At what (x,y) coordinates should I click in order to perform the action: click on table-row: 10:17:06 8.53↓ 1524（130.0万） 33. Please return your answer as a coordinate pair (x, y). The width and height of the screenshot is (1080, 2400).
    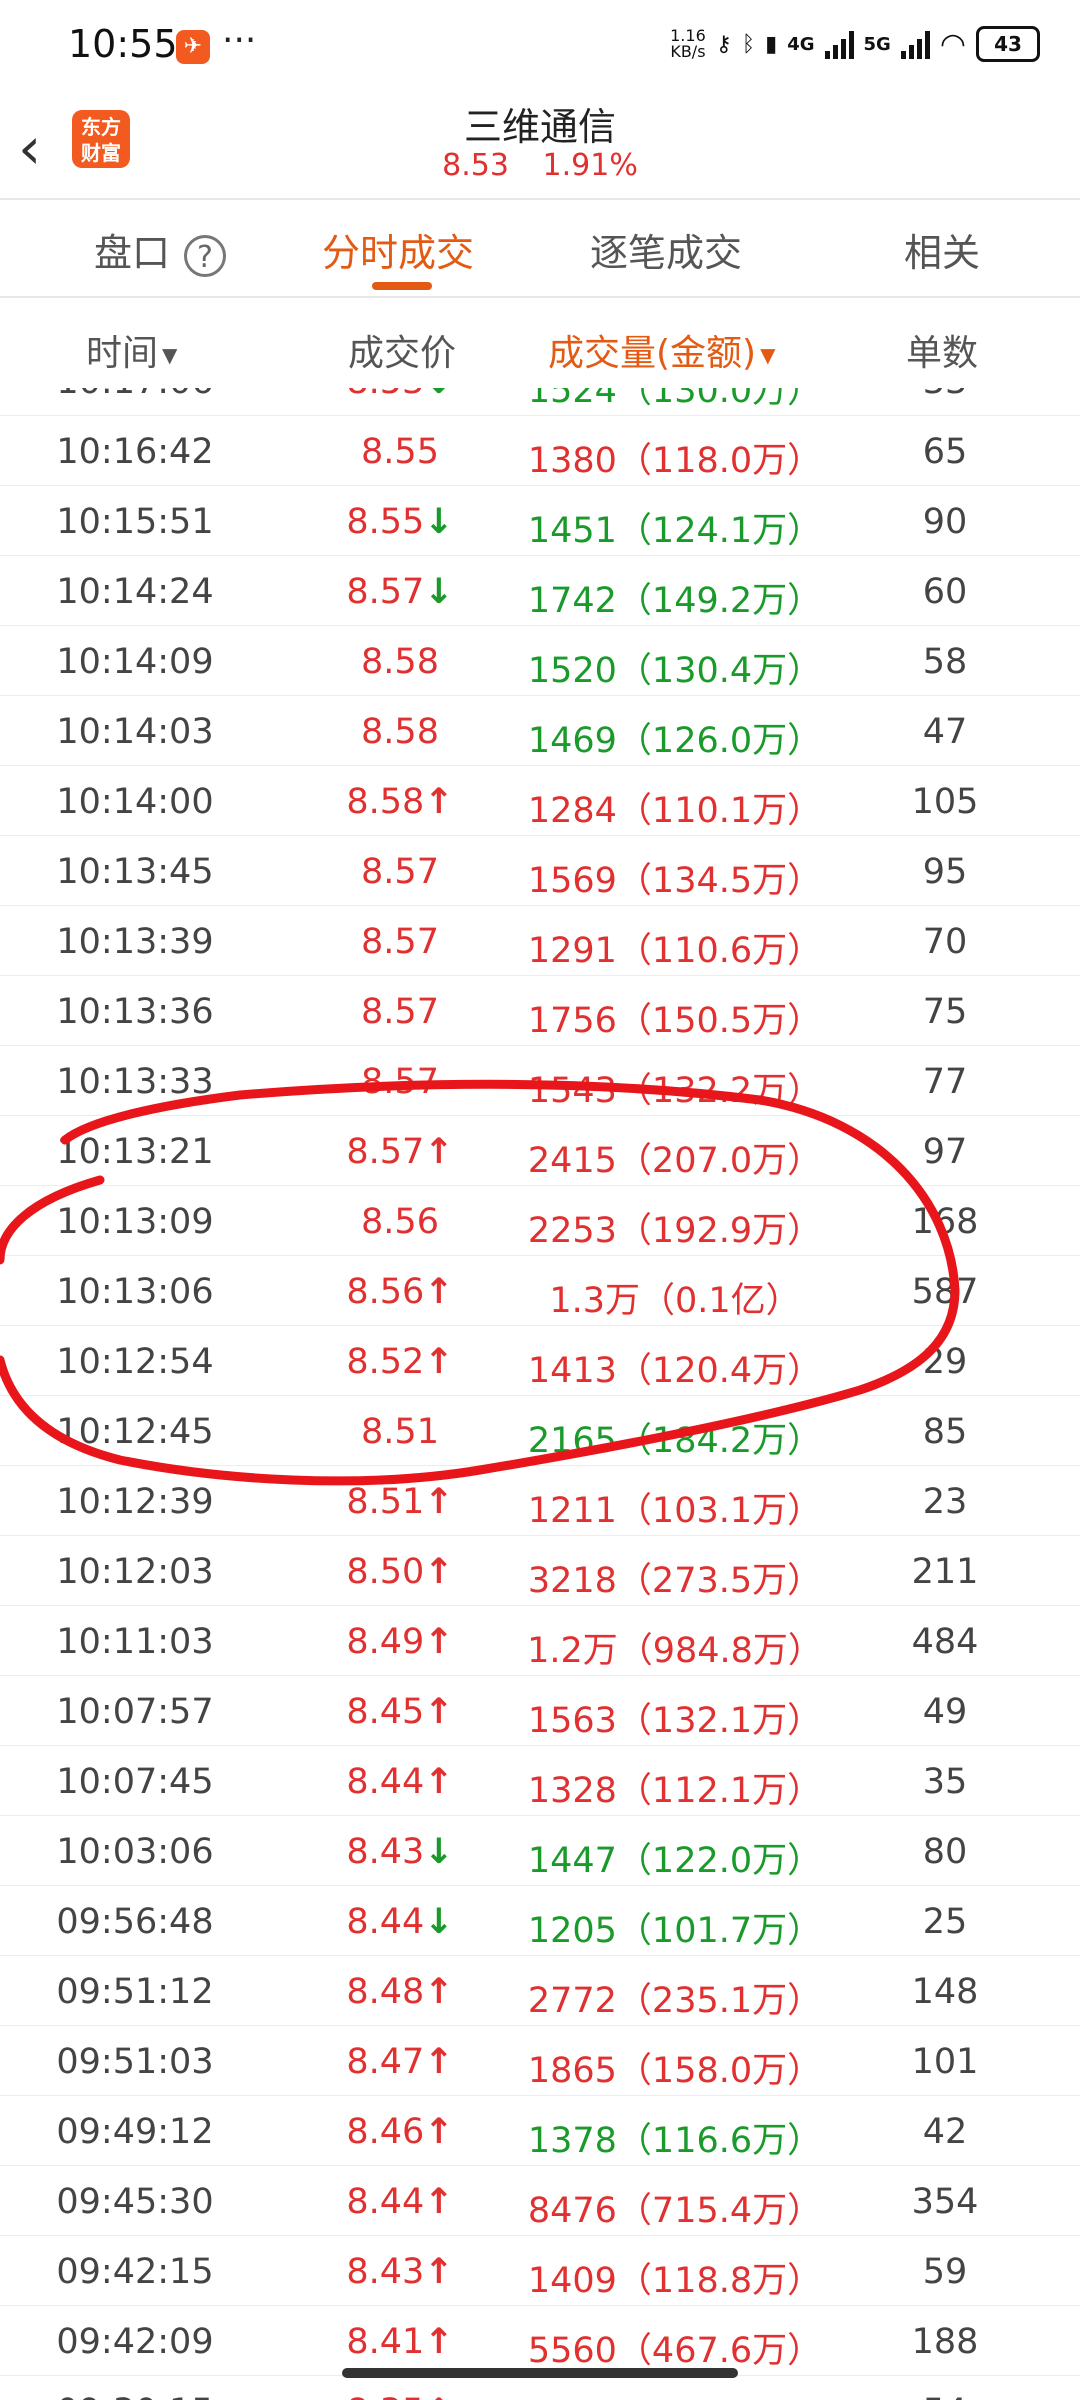
    Looking at the image, I should click on (540, 402).